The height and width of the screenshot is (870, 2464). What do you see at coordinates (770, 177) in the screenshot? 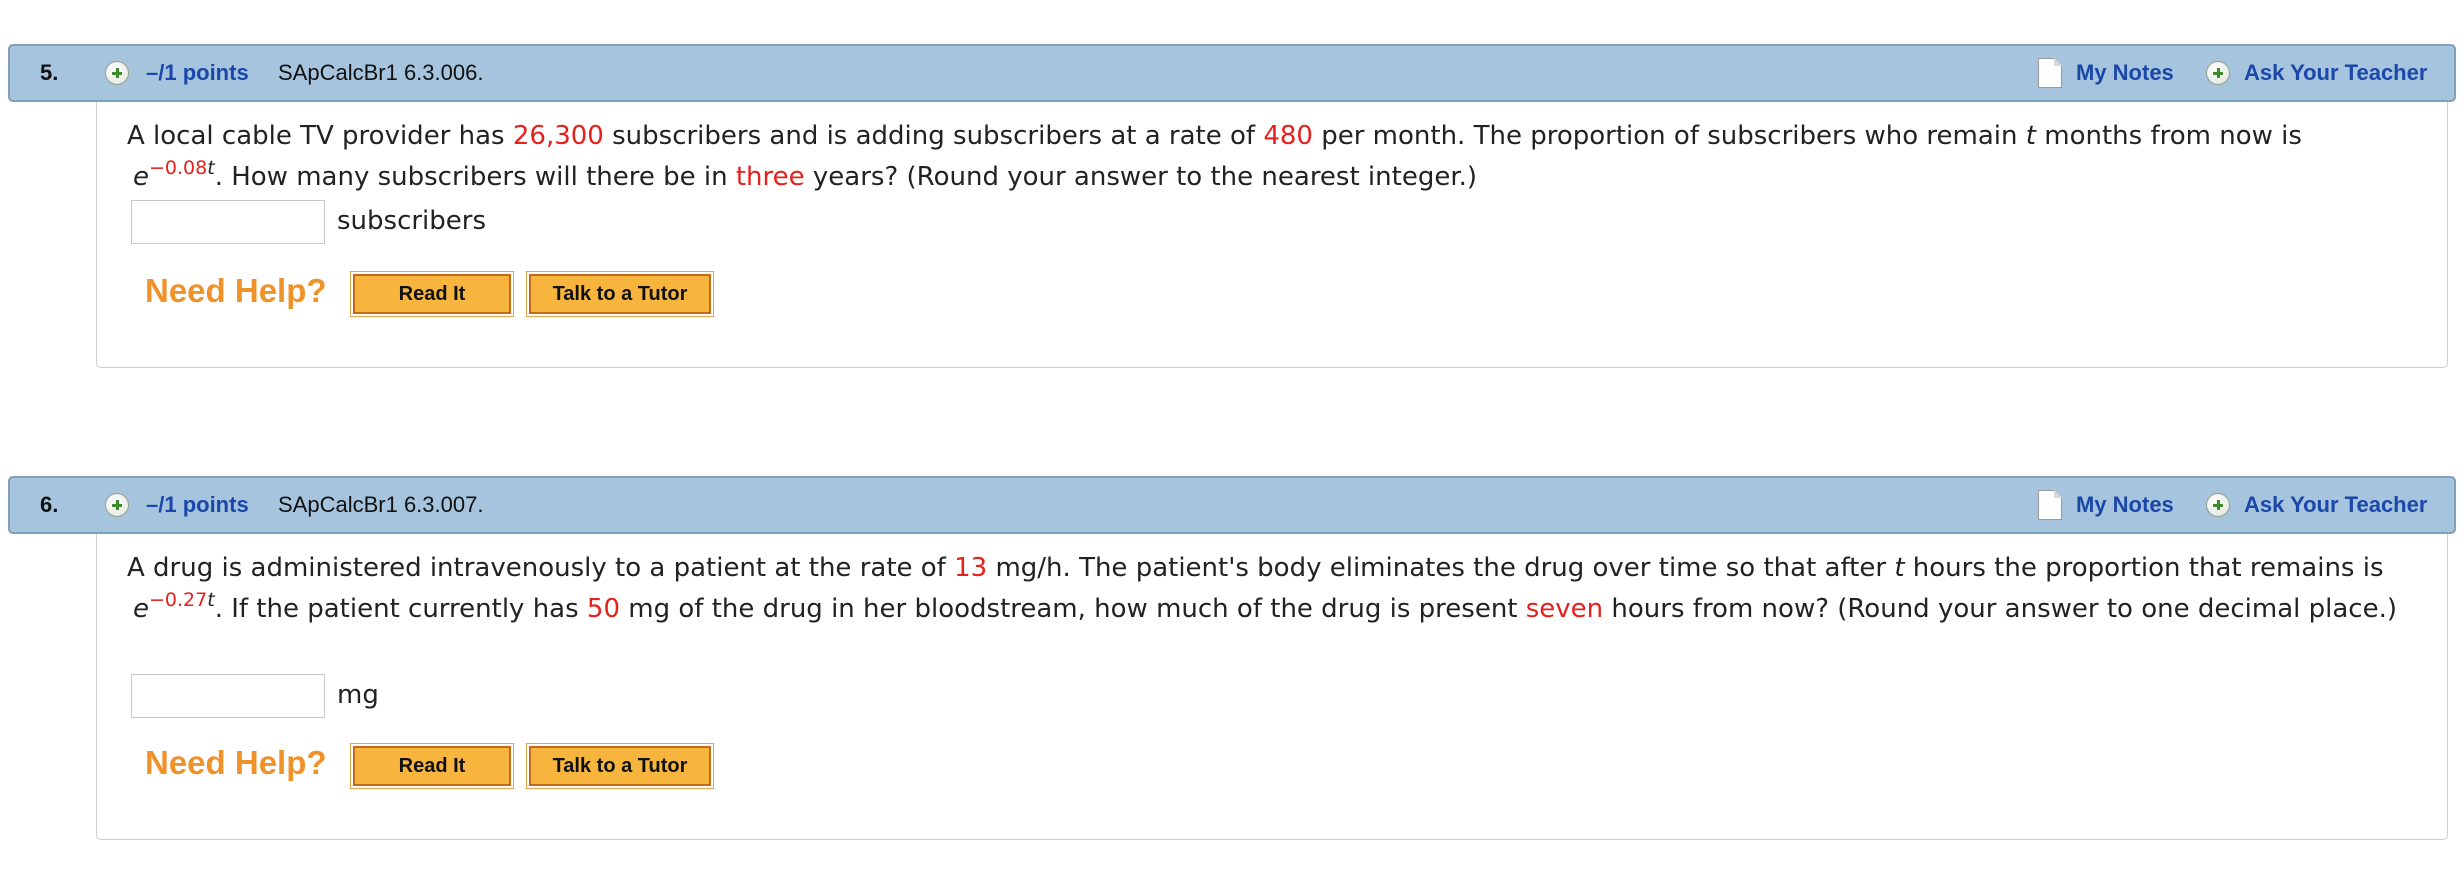
I see `highlighted-value: three` at bounding box center [770, 177].